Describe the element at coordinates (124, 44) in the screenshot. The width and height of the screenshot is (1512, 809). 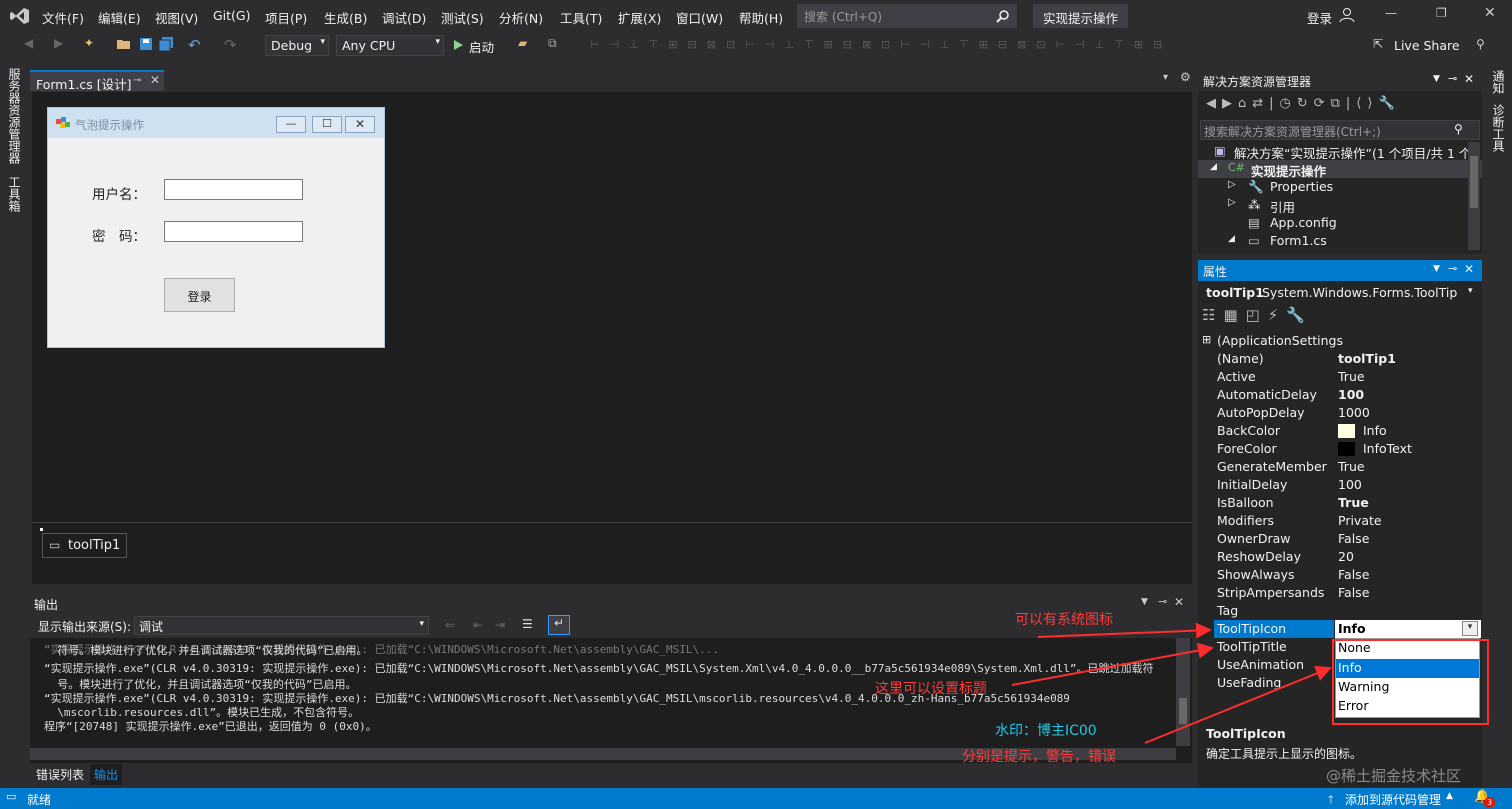
I see `open-folder-icon` at that location.